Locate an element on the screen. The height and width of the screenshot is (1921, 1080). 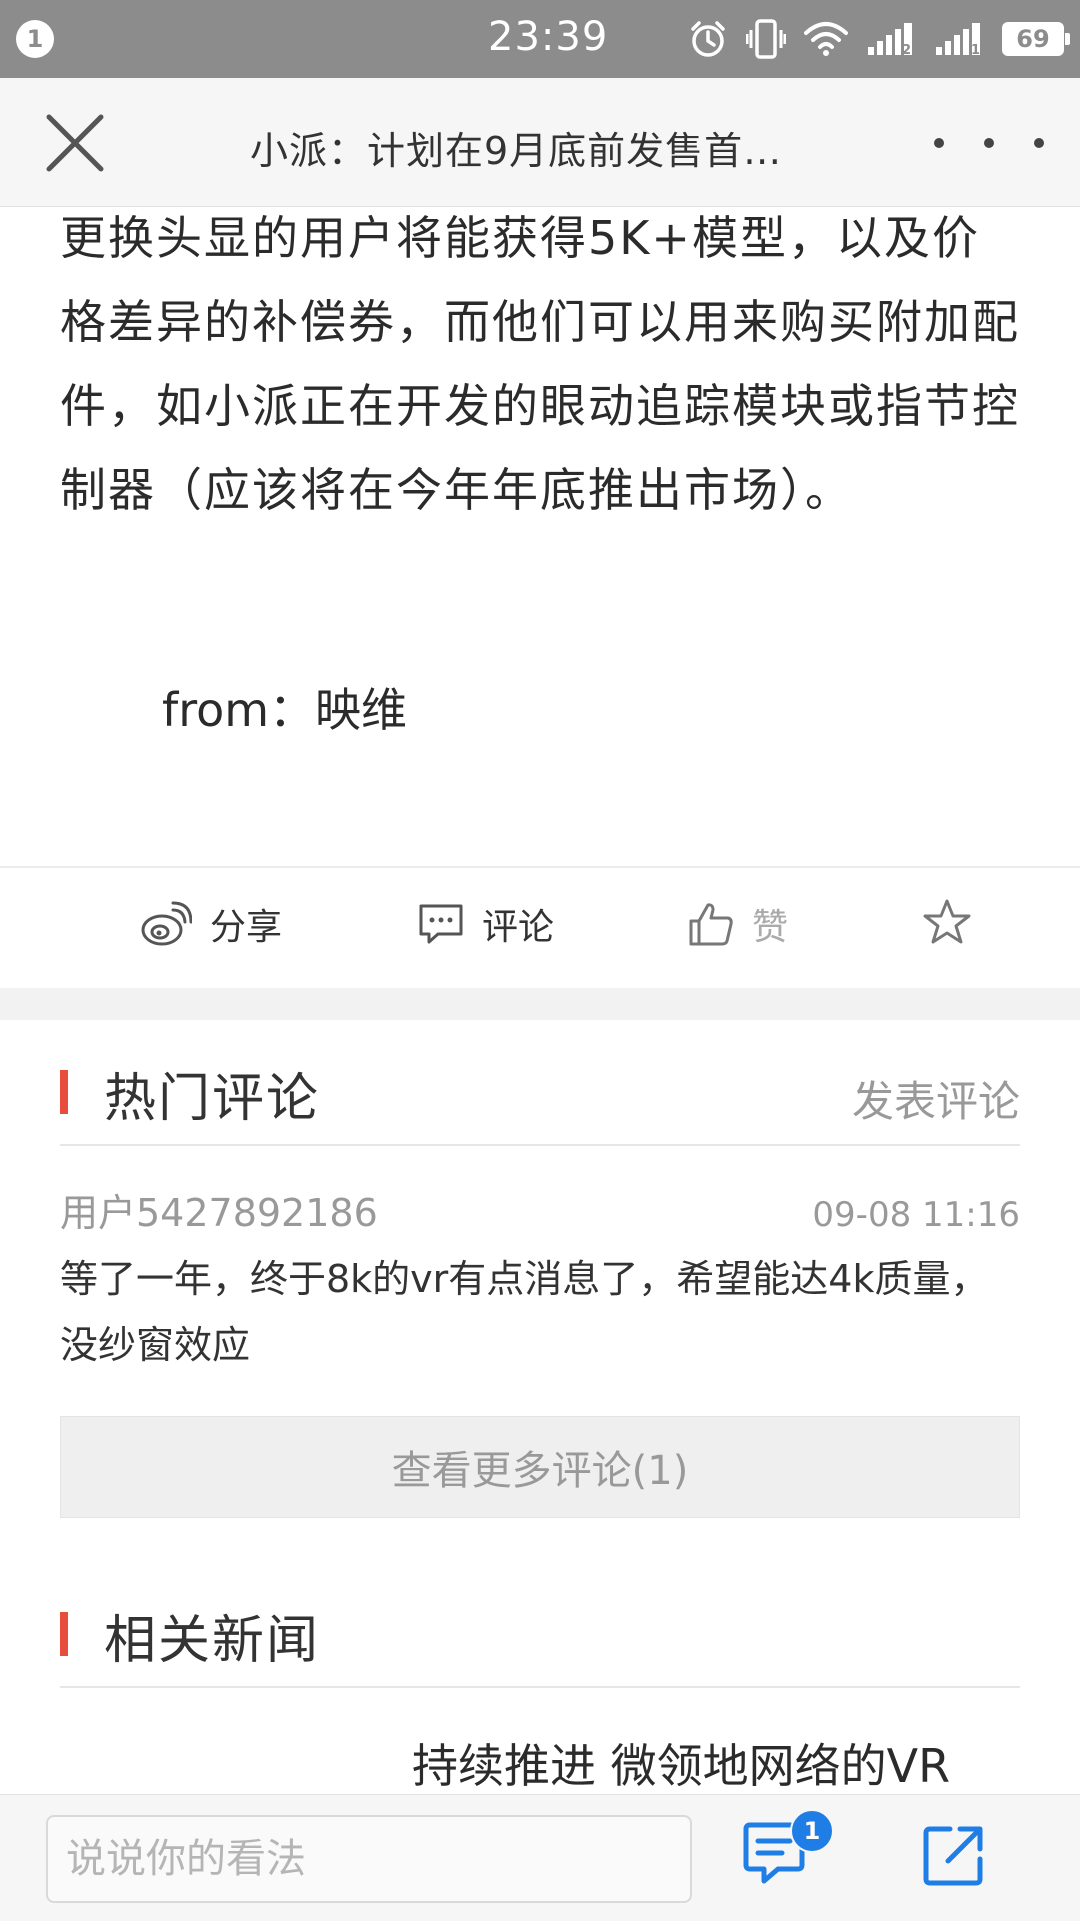
close-button is located at coordinates (75, 143).